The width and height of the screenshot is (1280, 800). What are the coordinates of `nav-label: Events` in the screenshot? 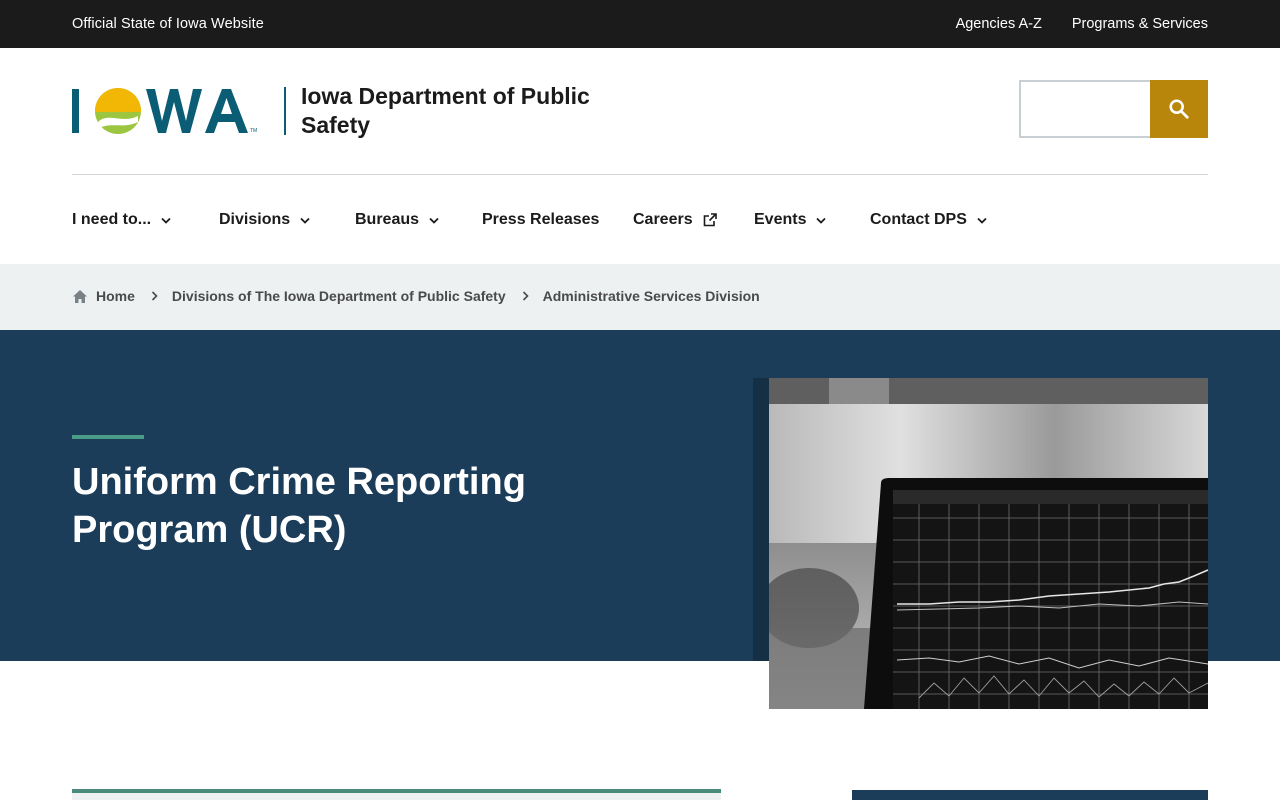 It's located at (780, 219).